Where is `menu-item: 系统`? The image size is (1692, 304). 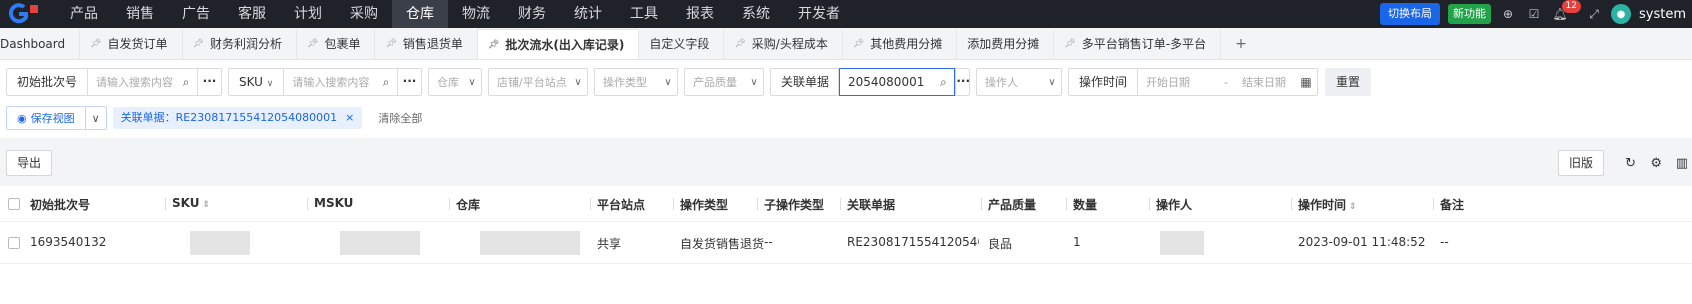 menu-item: 系统 is located at coordinates (756, 14).